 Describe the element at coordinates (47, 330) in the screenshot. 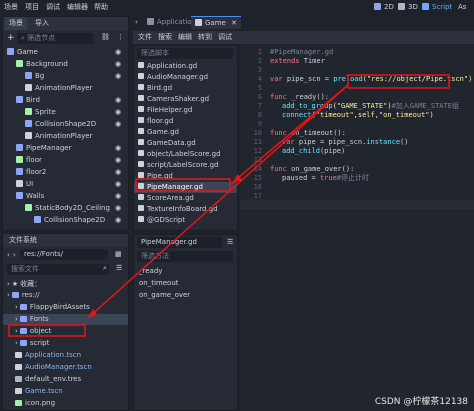

I see `annotation-box-object-folder` at that location.